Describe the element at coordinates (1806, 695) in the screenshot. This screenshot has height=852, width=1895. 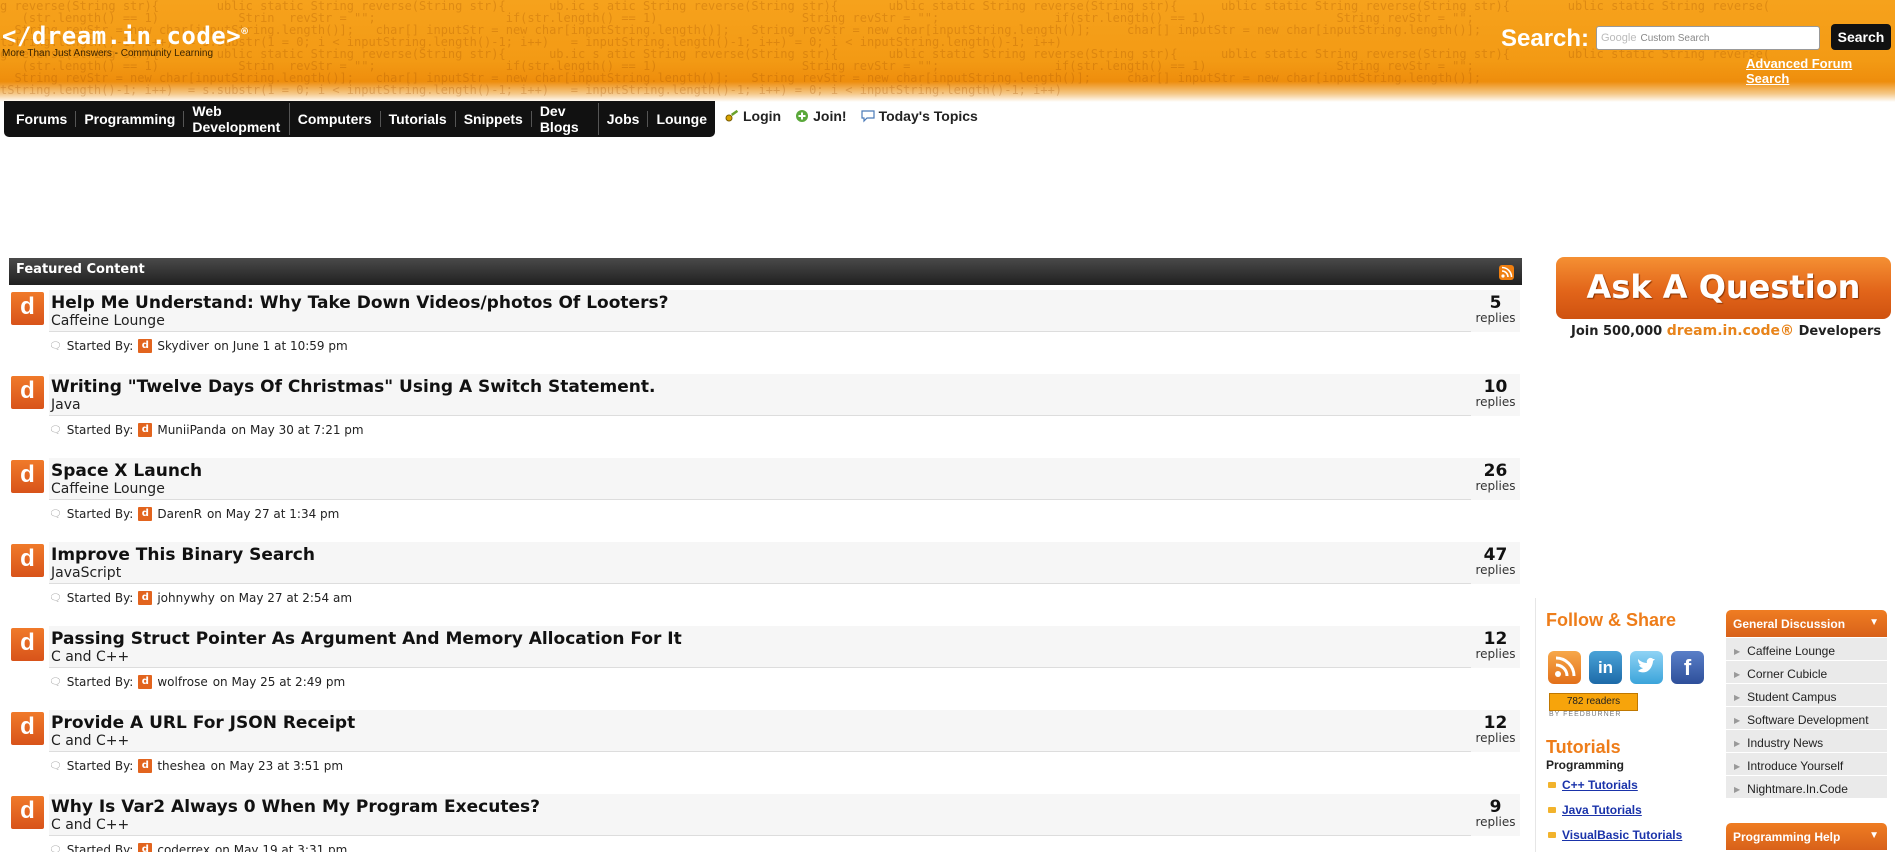
I see `general-discussion-item: ▶ Student Campus` at that location.